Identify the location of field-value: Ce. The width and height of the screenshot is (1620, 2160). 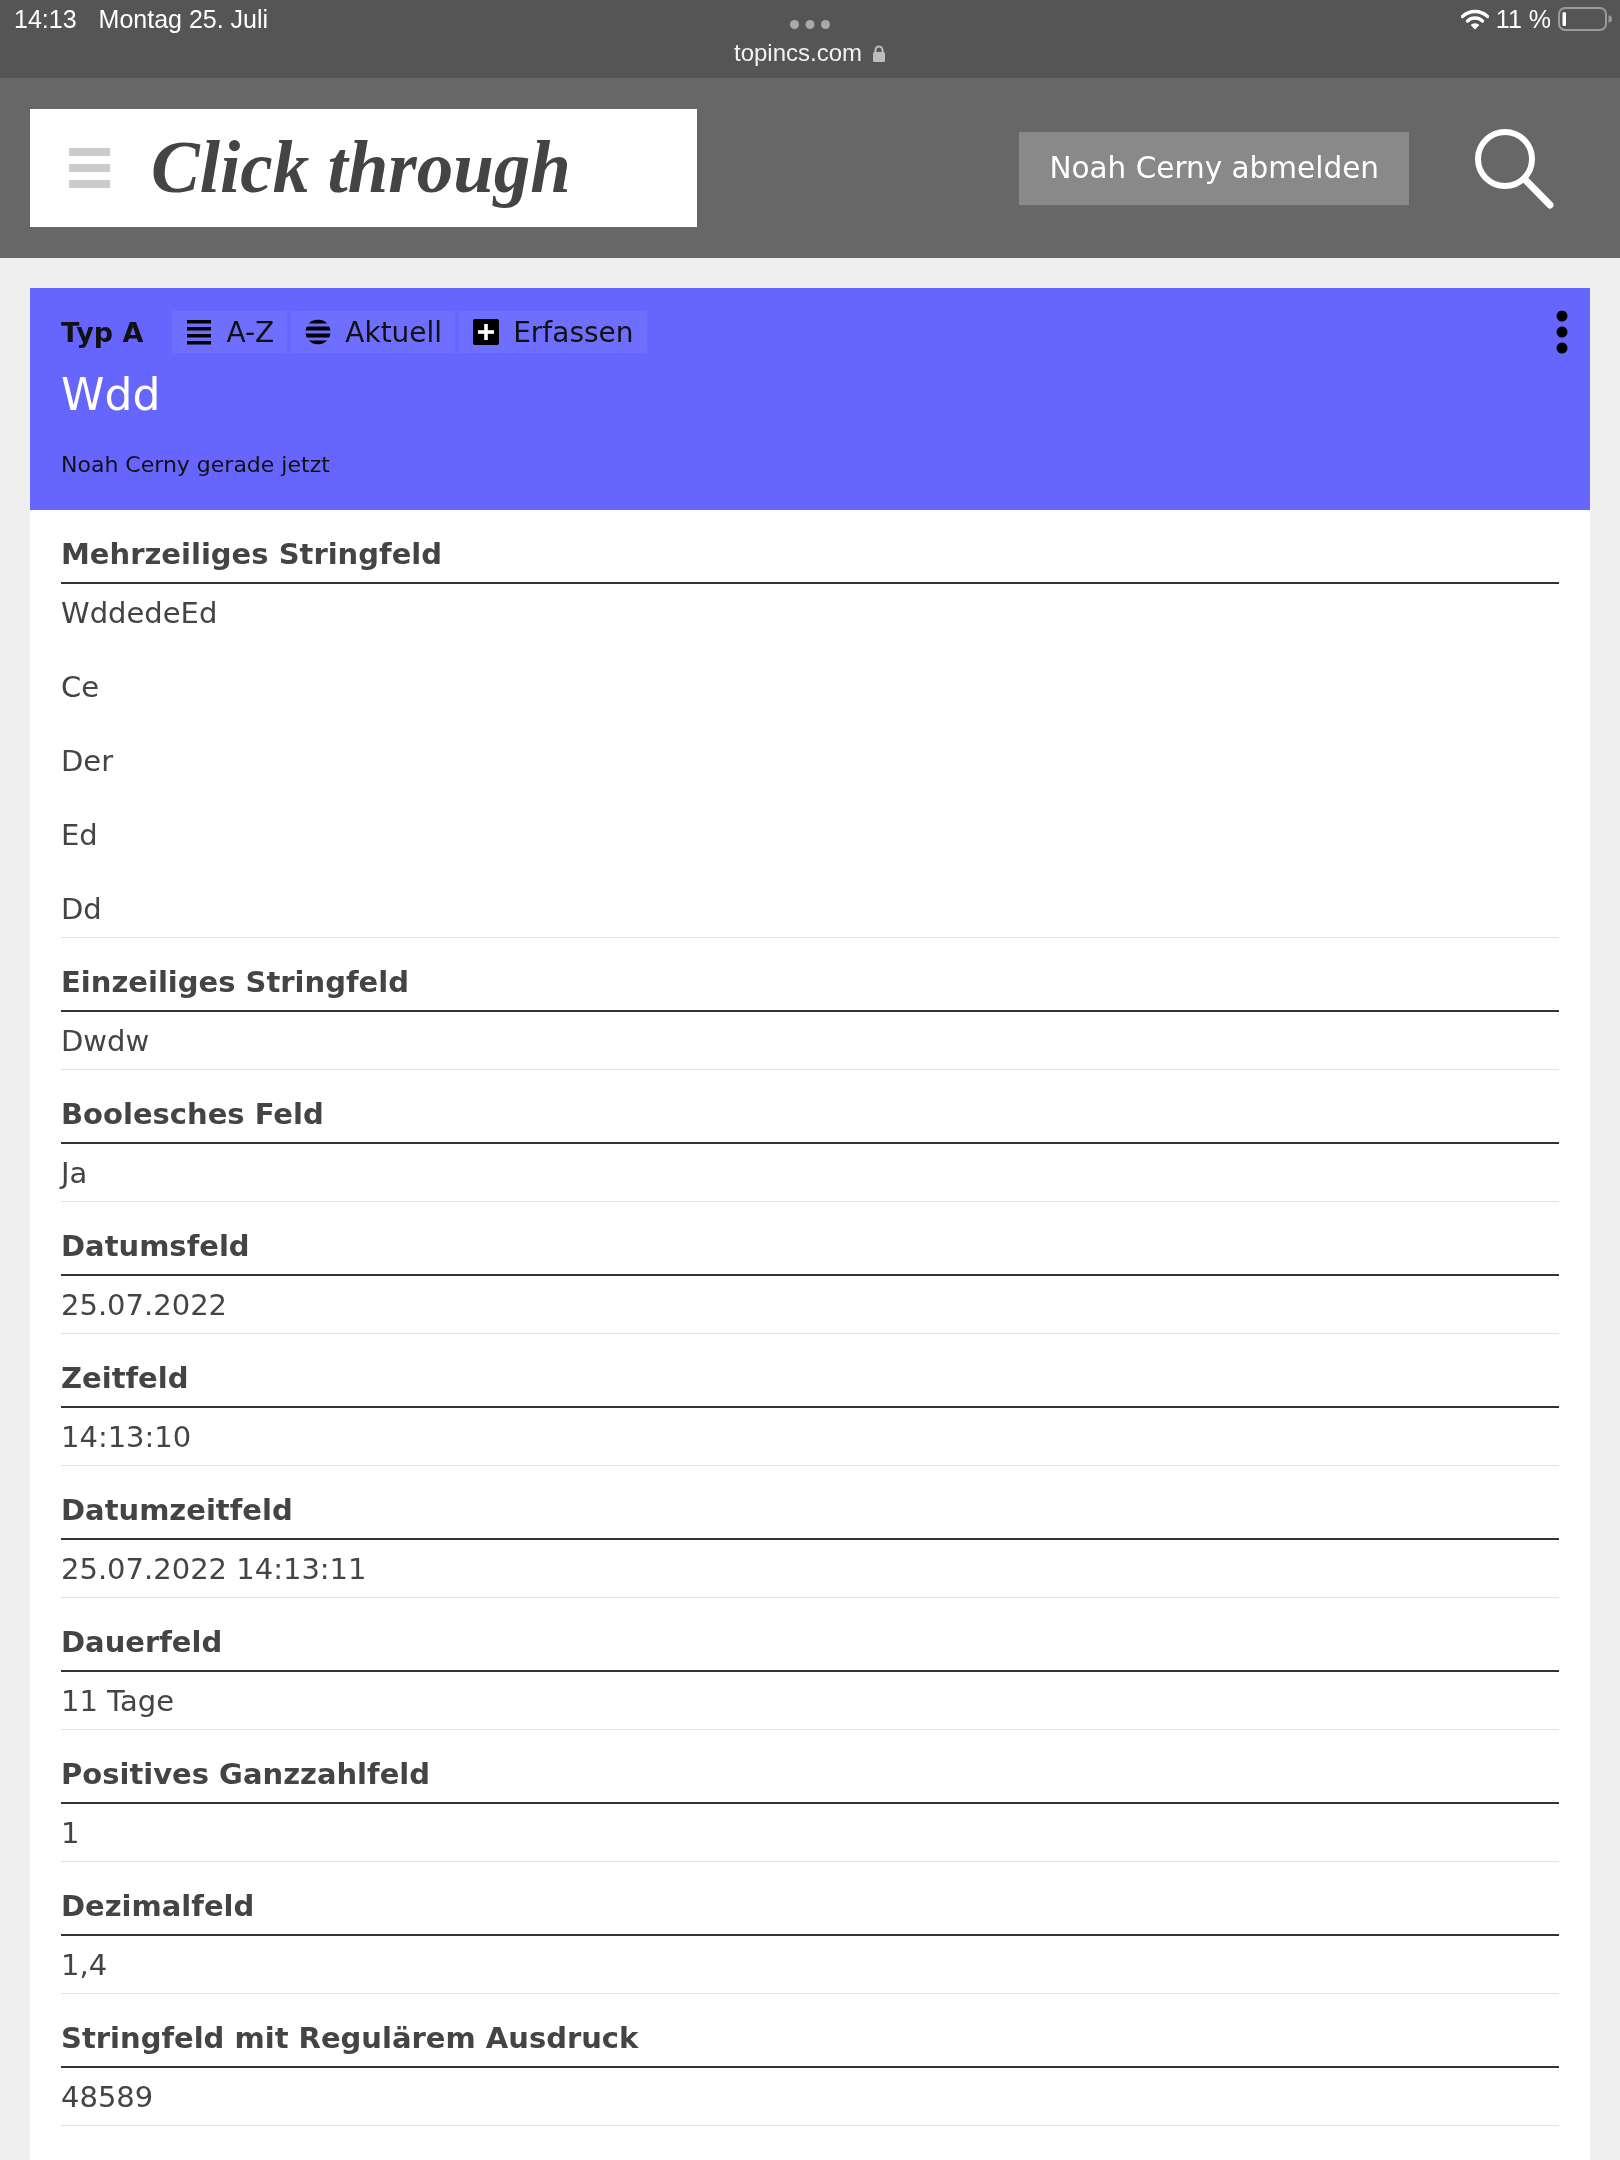
(81, 687).